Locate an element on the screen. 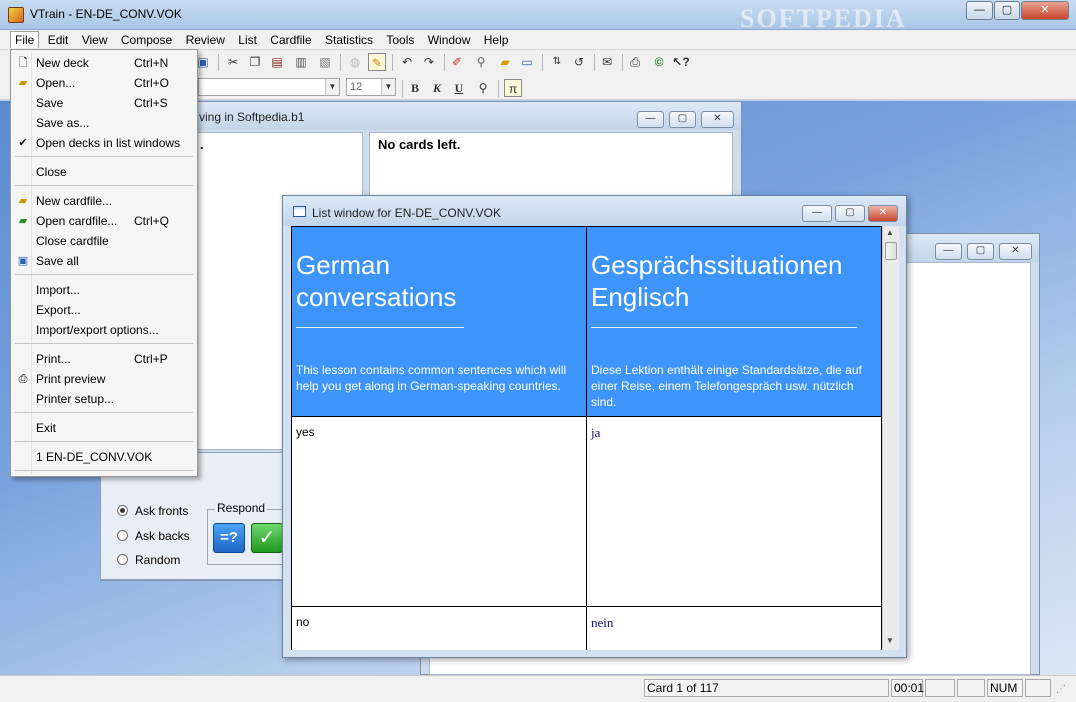  menu-item-save-all: ▣ Save all is located at coordinates (104, 261).